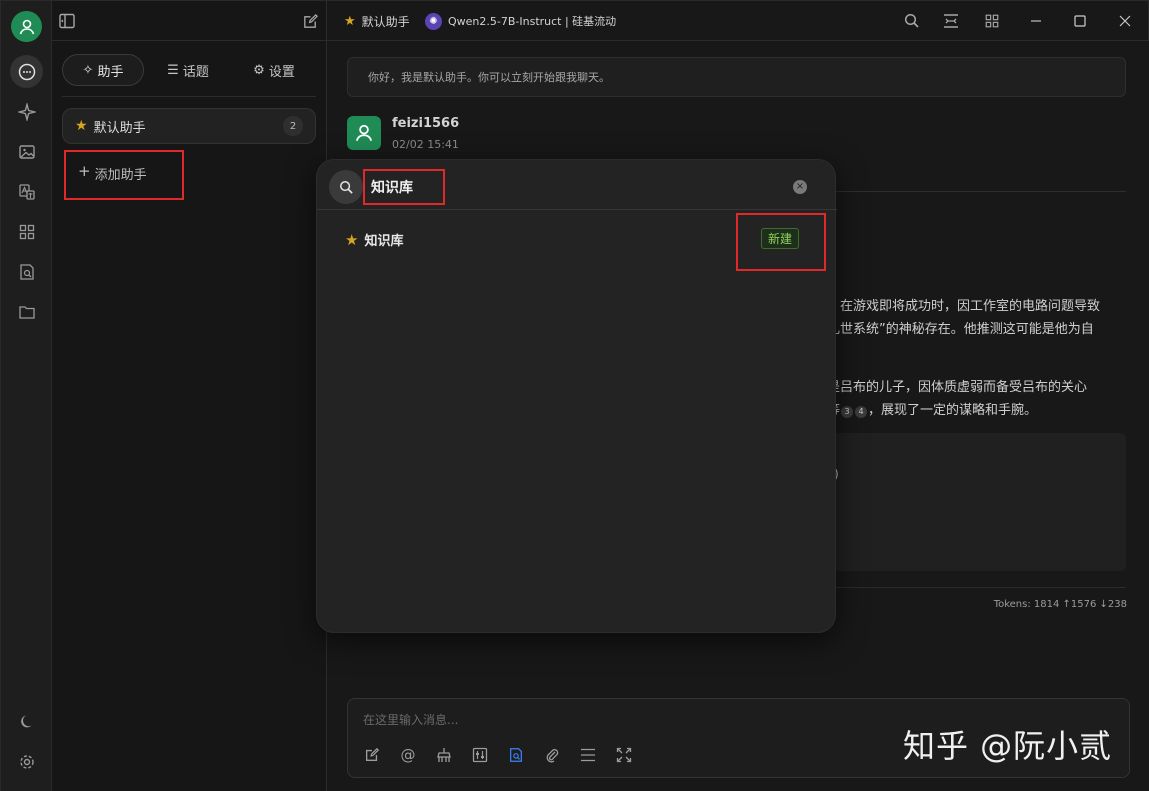 The width and height of the screenshot is (1149, 791). What do you see at coordinates (847, 412) in the screenshot?
I see `citation-badge: 3` at bounding box center [847, 412].